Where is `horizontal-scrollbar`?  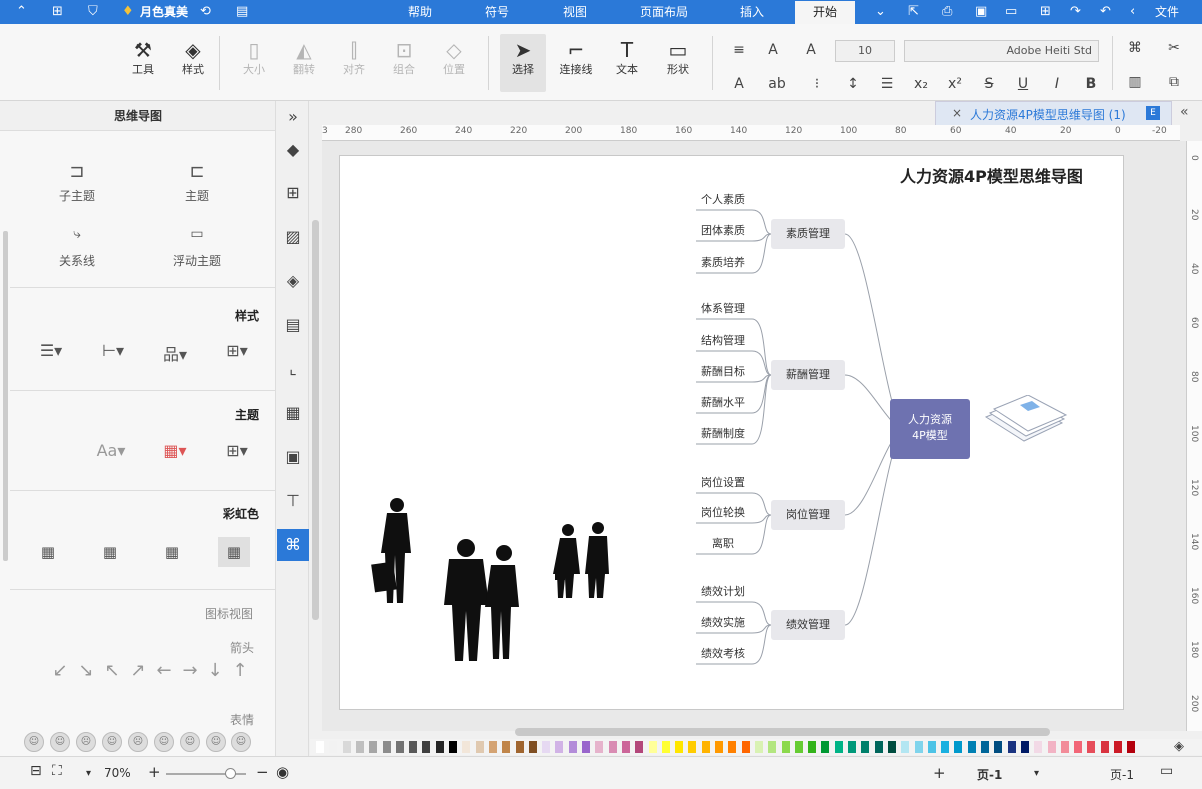
horizontal-scrollbar is located at coordinates (782, 732).